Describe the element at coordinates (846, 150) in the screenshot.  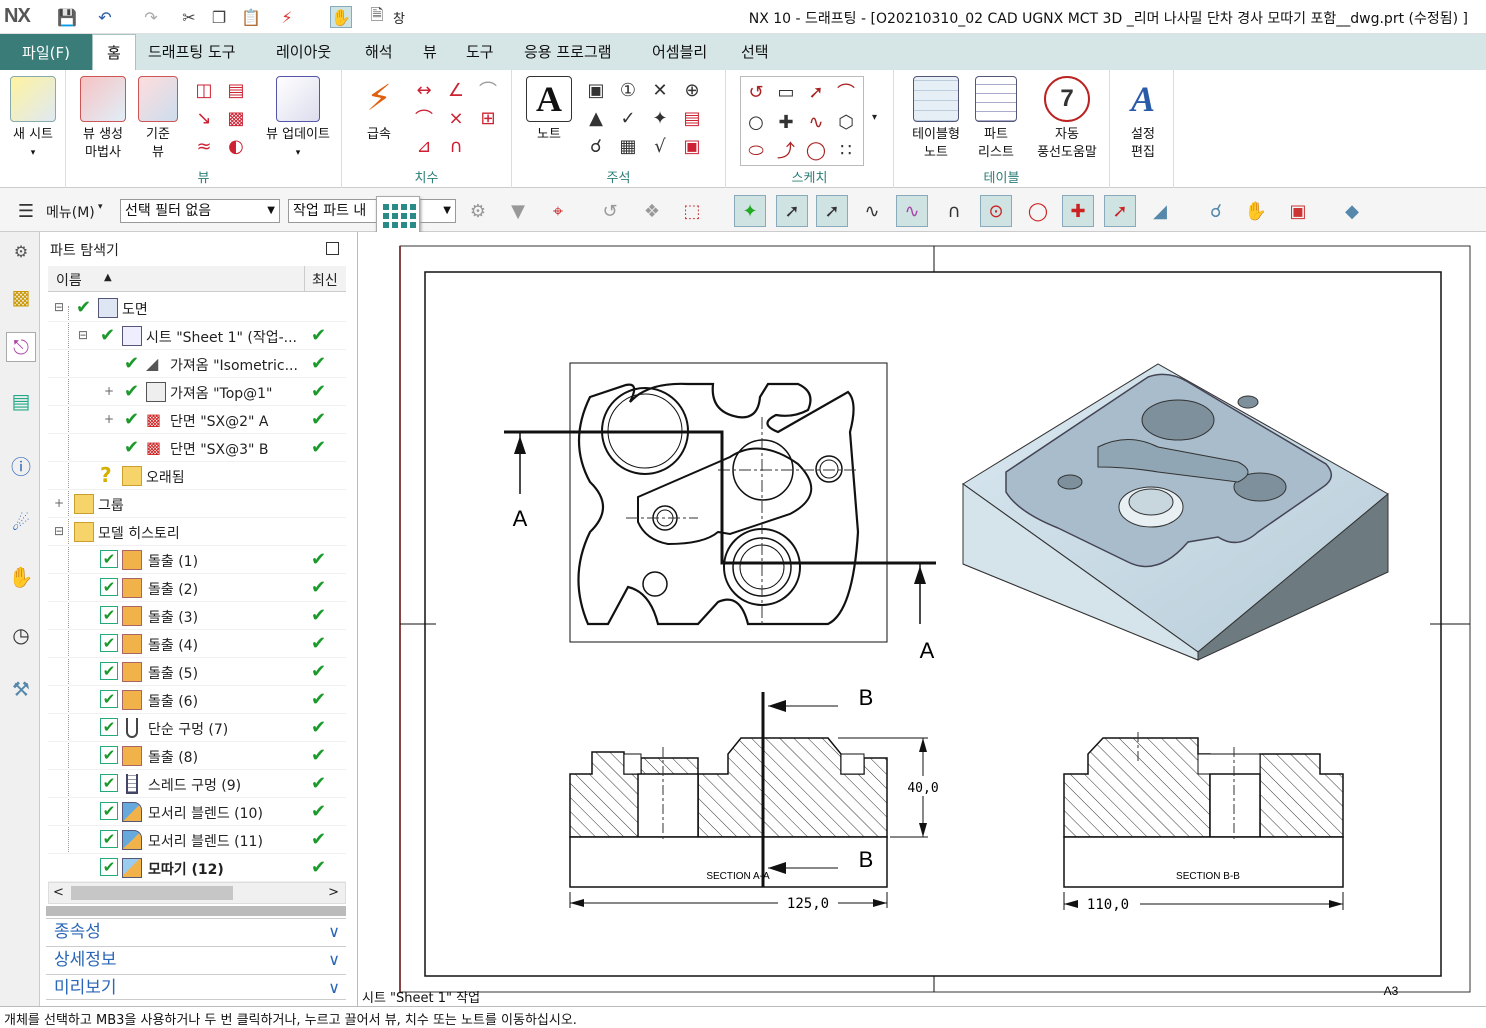
I see `pattern-curve-icon: ∷` at that location.